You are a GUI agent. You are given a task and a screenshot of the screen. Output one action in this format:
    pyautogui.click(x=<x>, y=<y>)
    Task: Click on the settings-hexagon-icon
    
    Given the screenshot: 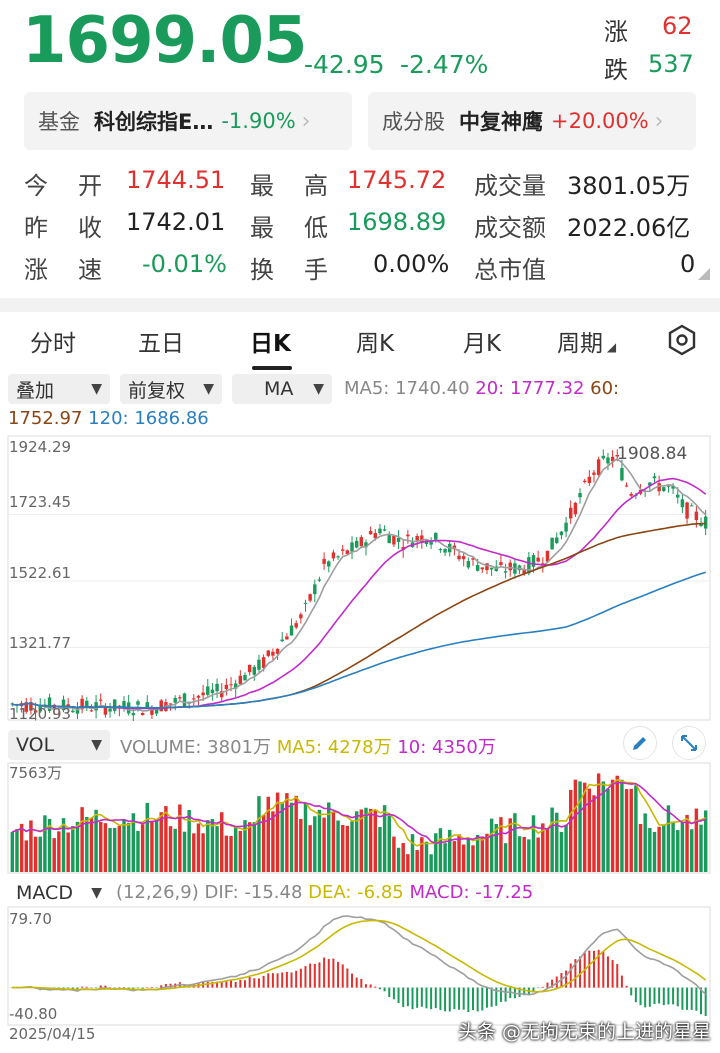 What is the action you would take?
    pyautogui.click(x=682, y=340)
    